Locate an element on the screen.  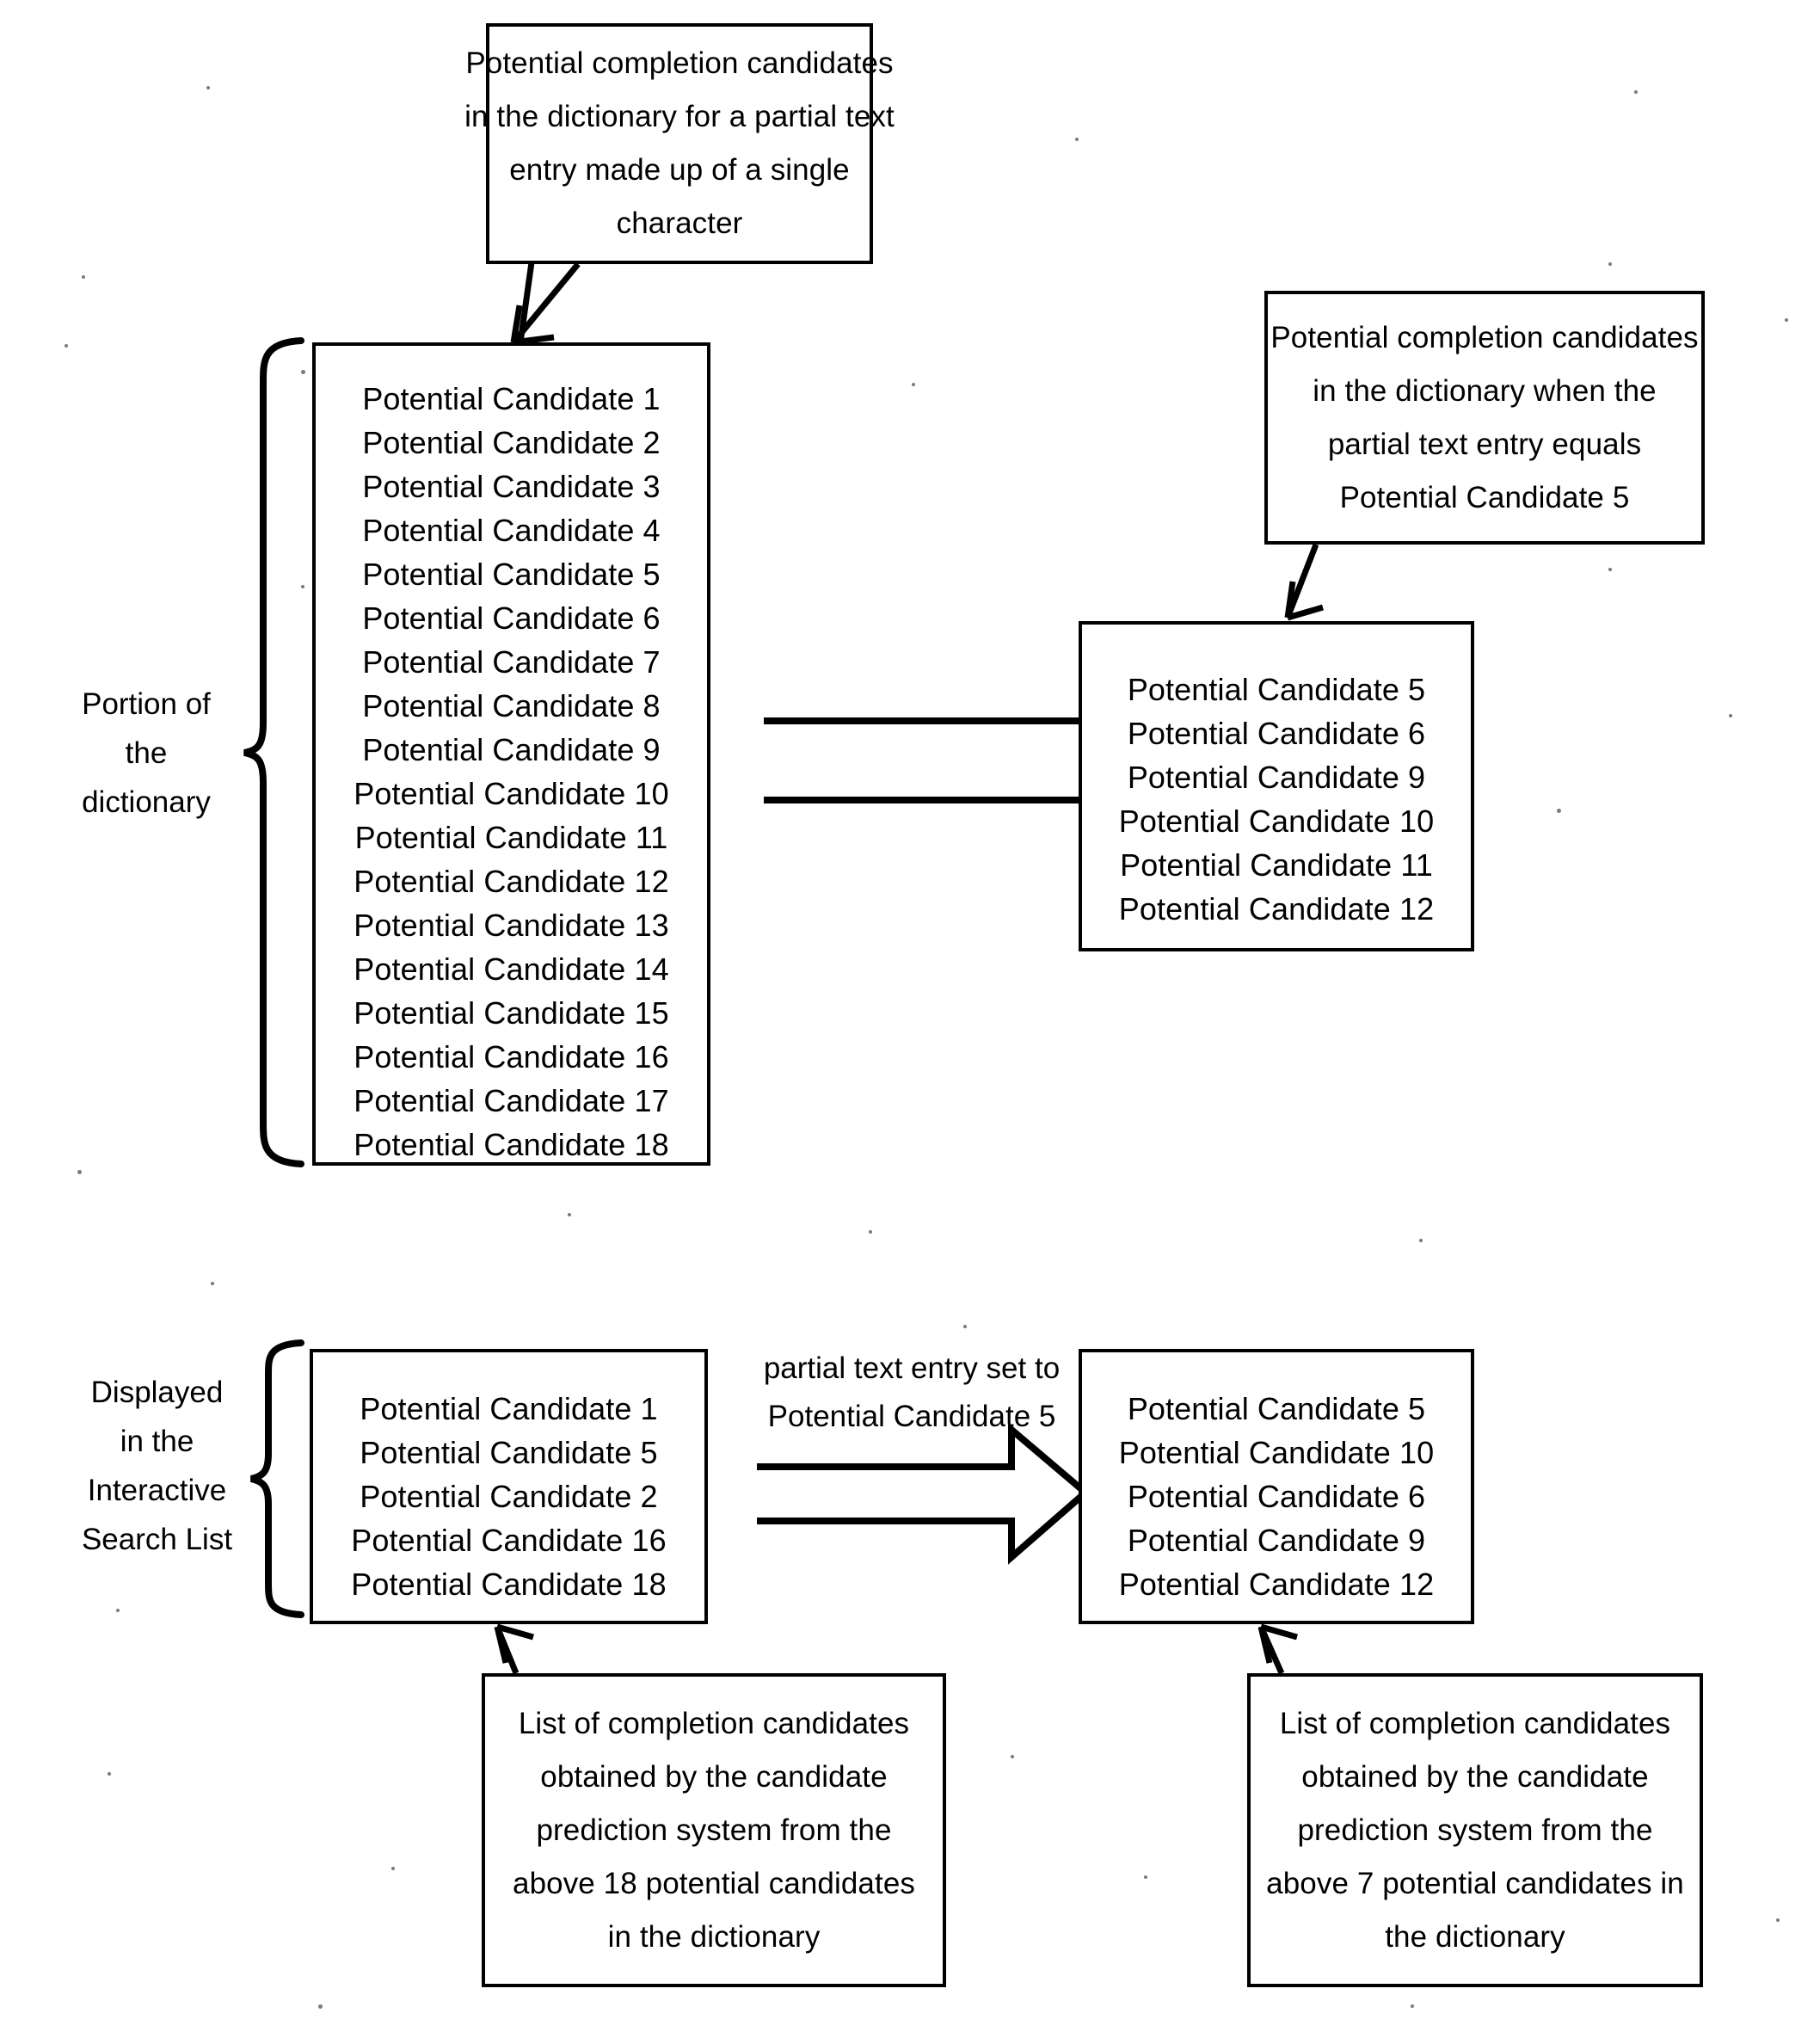
arrow-right-caption-to-filtered is located at coordinates (1304, 582).